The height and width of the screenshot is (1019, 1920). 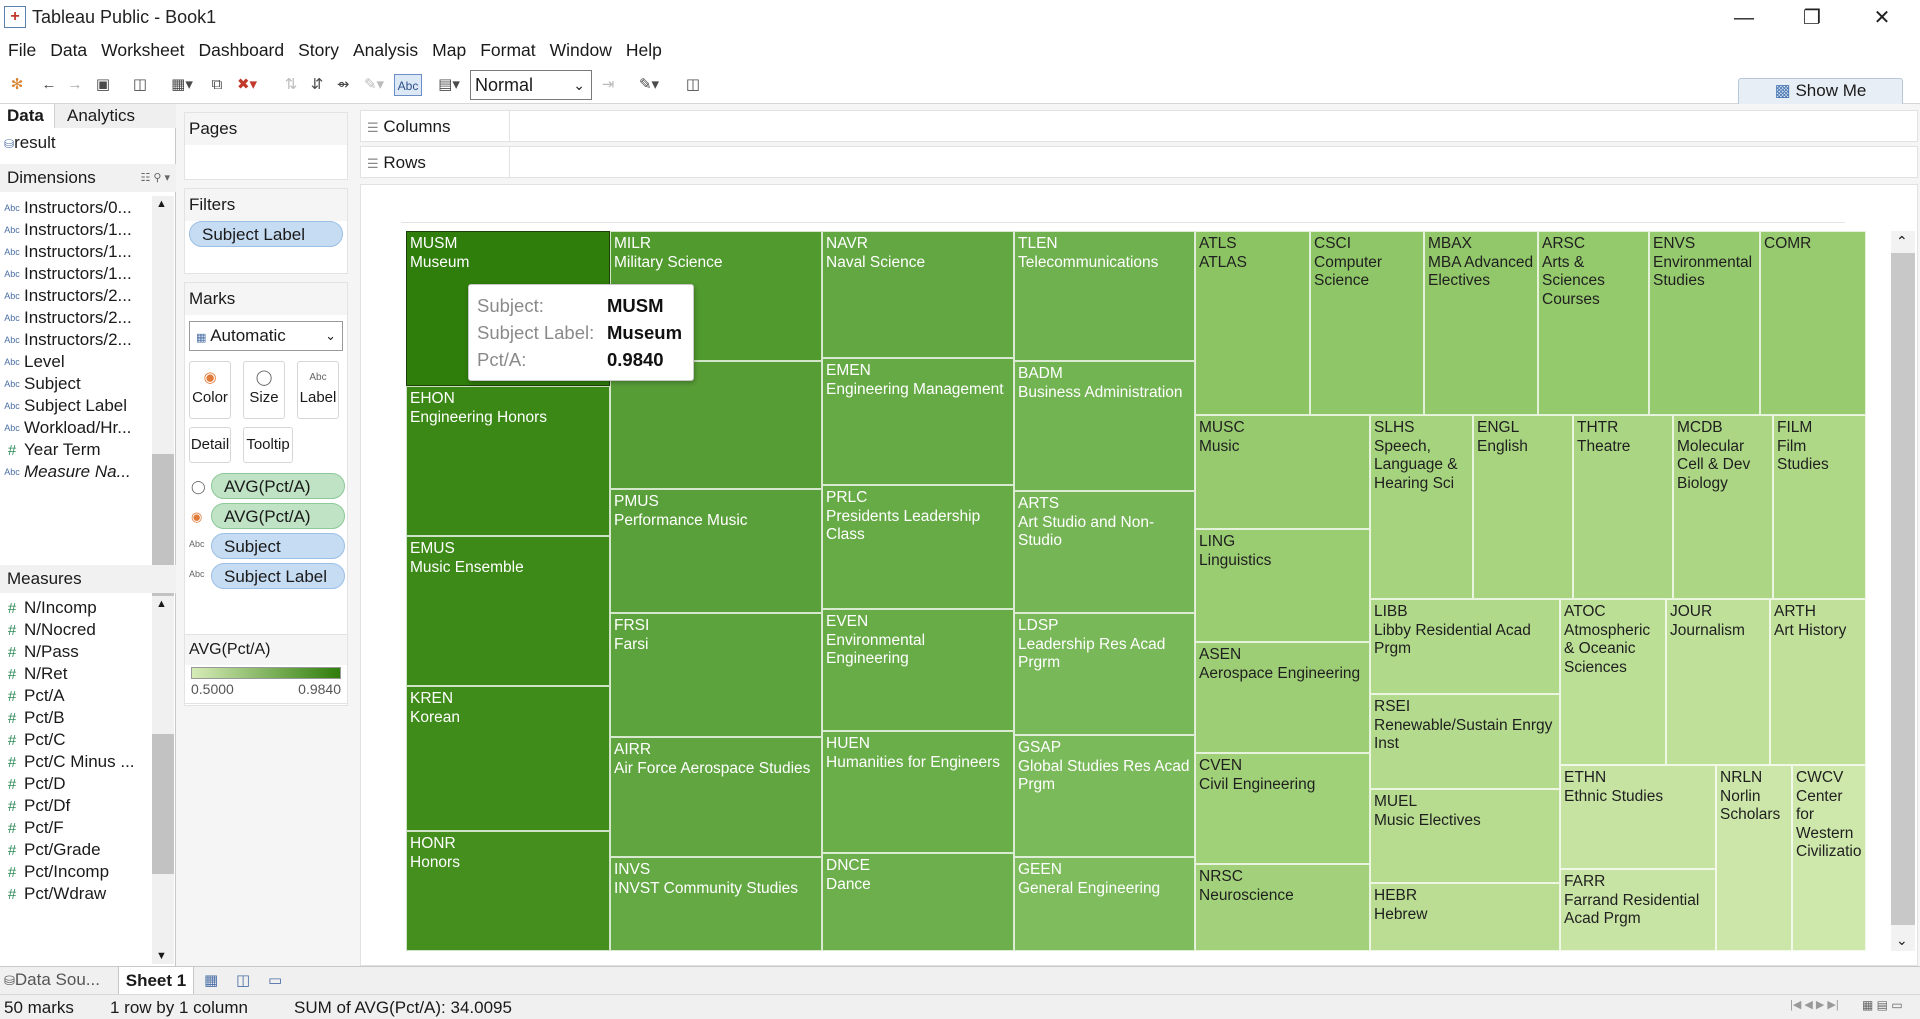 What do you see at coordinates (918, 294) in the screenshot?
I see `treemap-tile-navr: NAVR Naval Science` at bounding box center [918, 294].